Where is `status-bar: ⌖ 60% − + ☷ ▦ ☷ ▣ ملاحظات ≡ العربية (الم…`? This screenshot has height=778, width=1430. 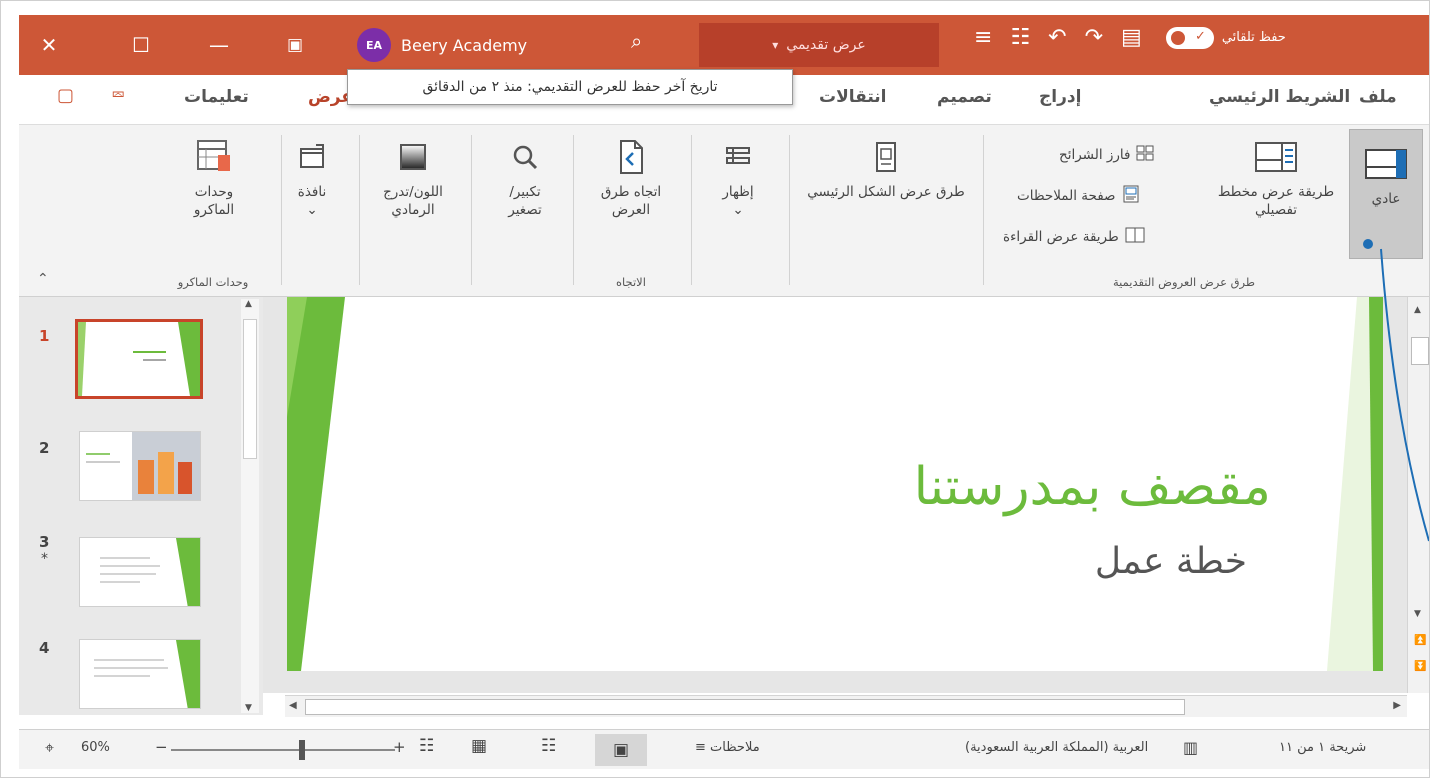
status-bar: ⌖ 60% − + ☷ ▦ ☷ ▣ ملاحظات ≡ العربية (الم… is located at coordinates (724, 749).